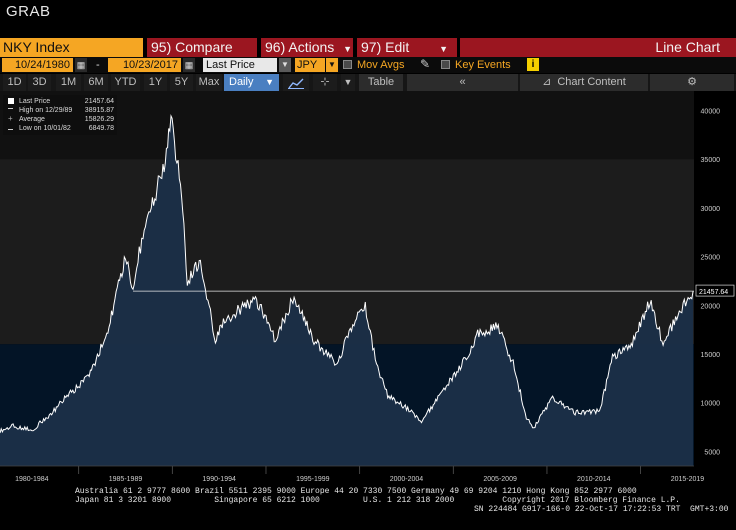 The height and width of the screenshot is (530, 736). I want to click on legend-value: 6849.78, so click(101, 128).